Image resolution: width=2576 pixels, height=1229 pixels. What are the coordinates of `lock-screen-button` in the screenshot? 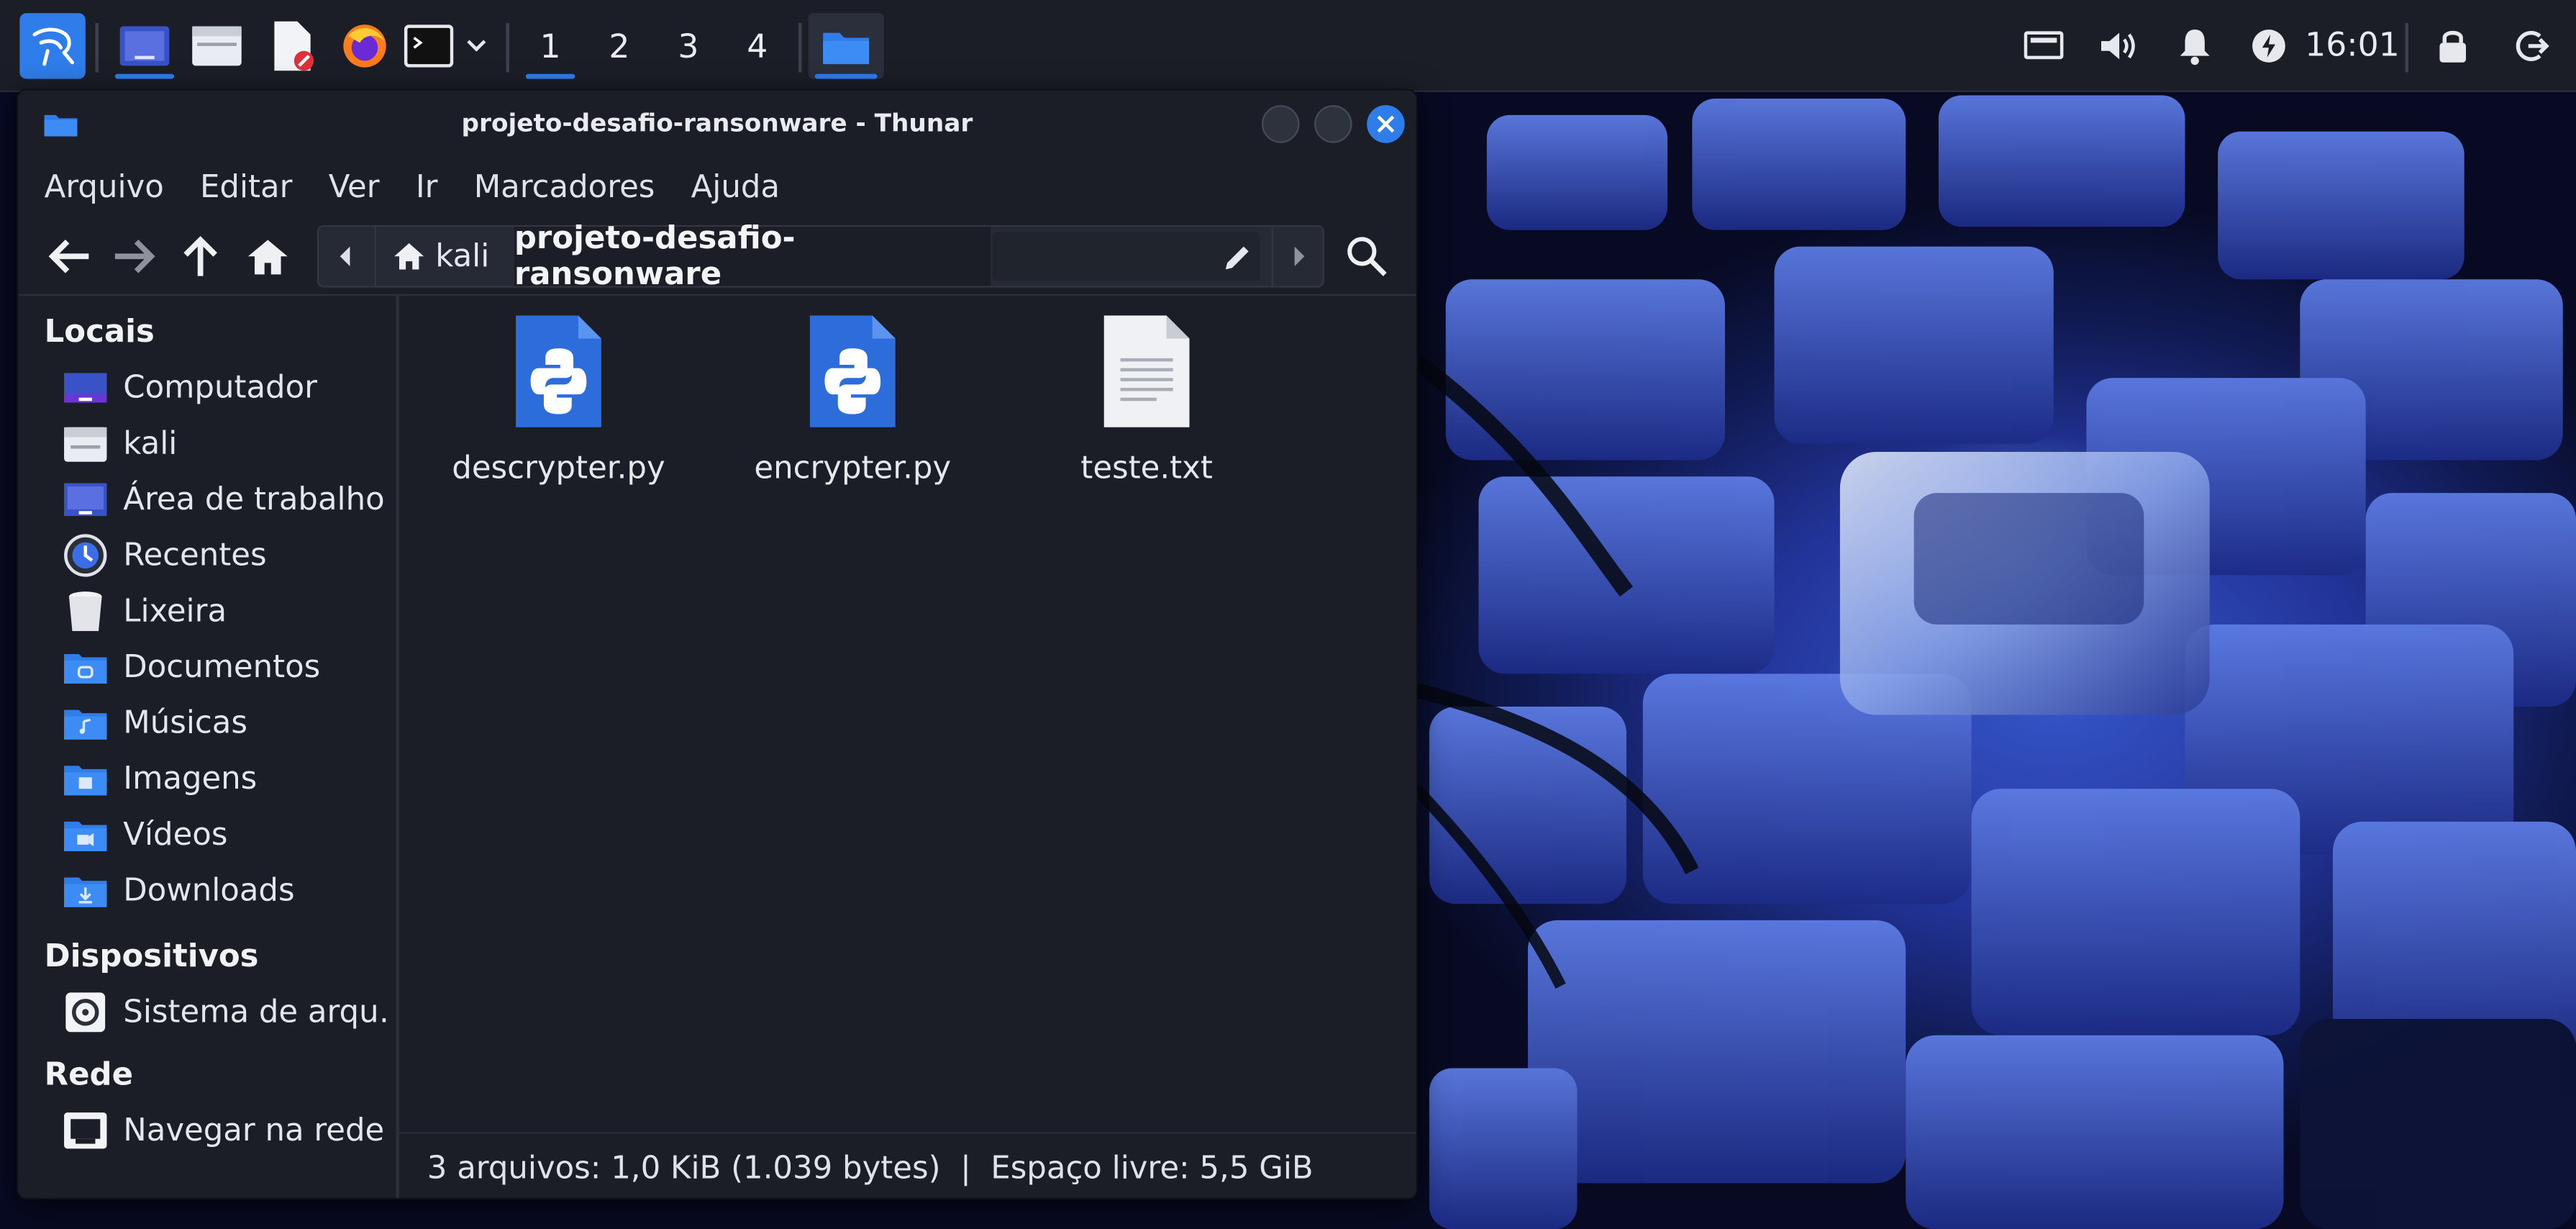 It's located at (2452, 45).